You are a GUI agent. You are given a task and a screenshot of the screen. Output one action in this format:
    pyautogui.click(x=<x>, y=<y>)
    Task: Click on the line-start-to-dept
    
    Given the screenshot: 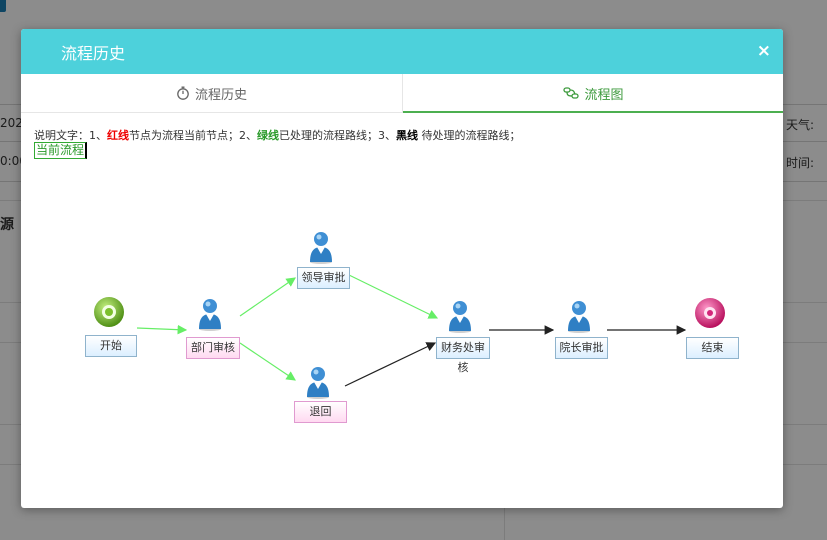 What is the action you would take?
    pyautogui.click(x=162, y=329)
    